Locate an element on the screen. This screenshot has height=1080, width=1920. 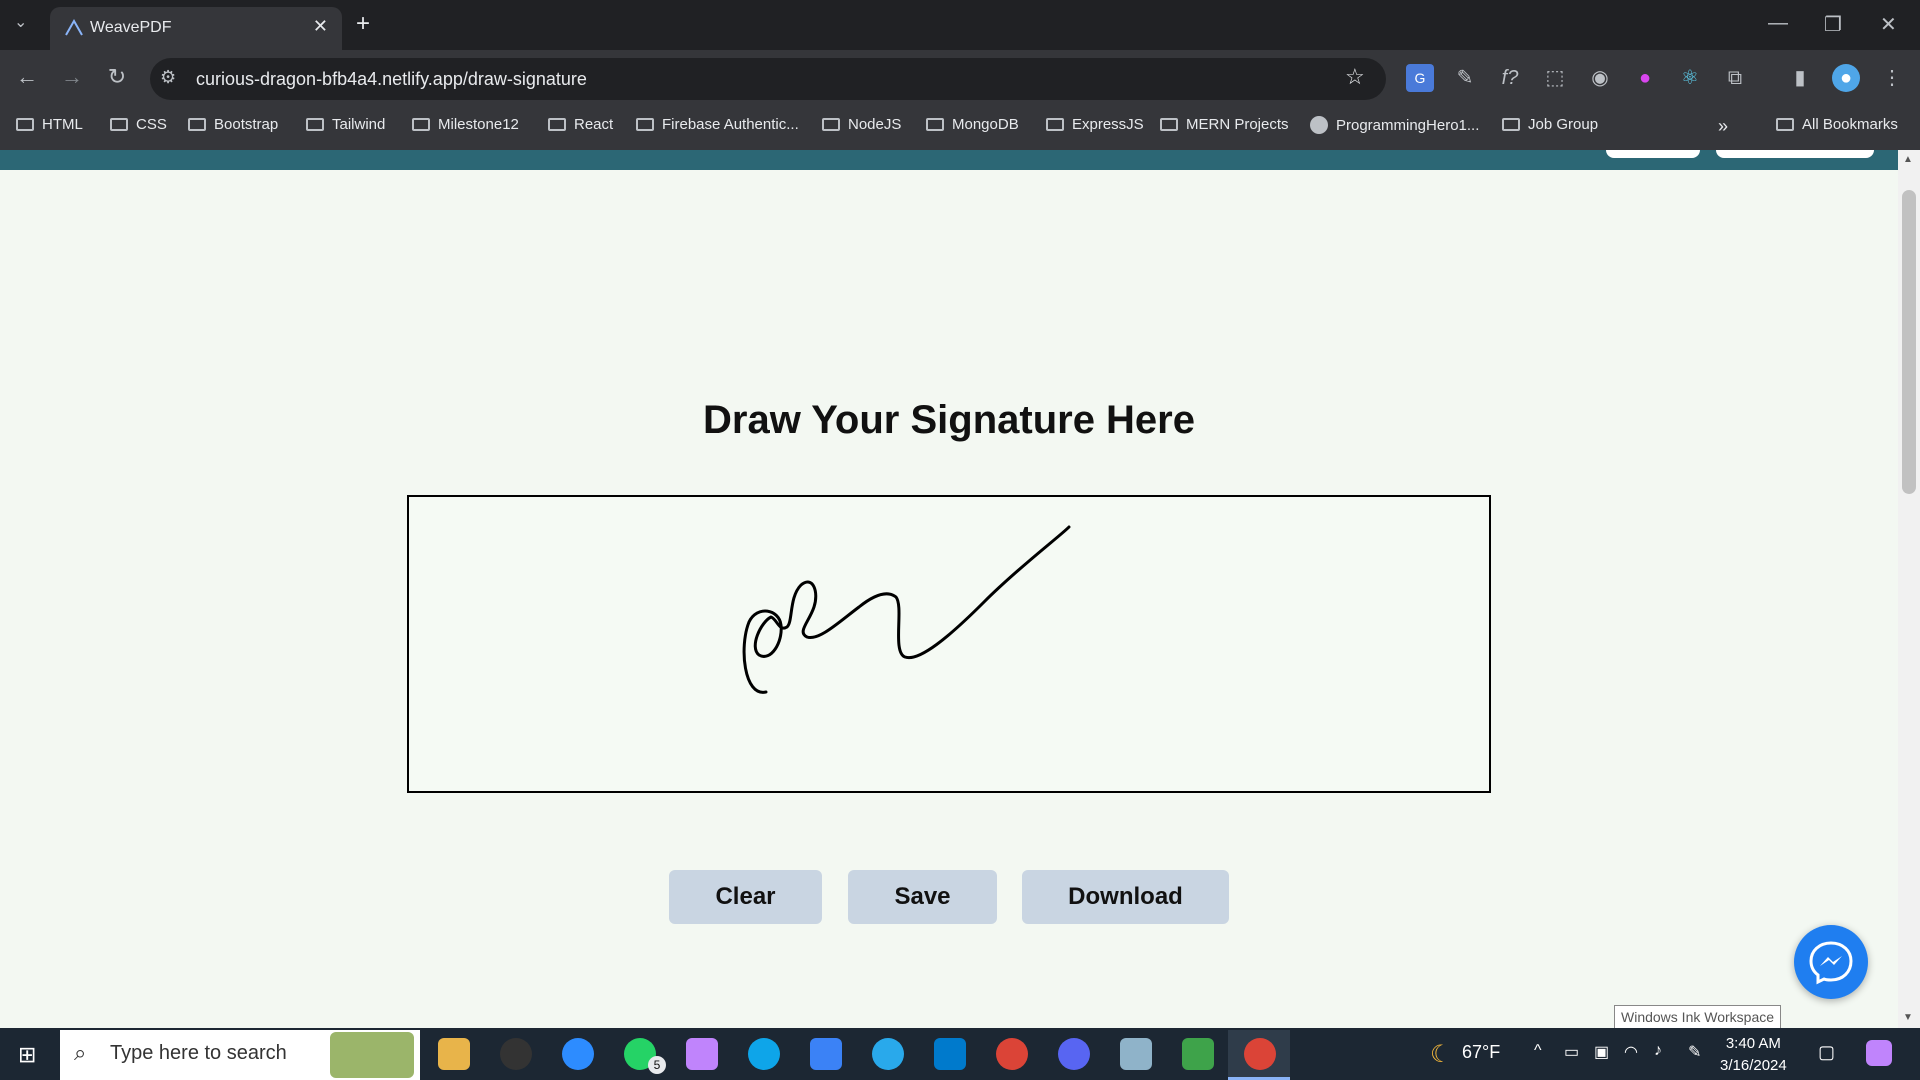
save-button: Save is located at coordinates (922, 897).